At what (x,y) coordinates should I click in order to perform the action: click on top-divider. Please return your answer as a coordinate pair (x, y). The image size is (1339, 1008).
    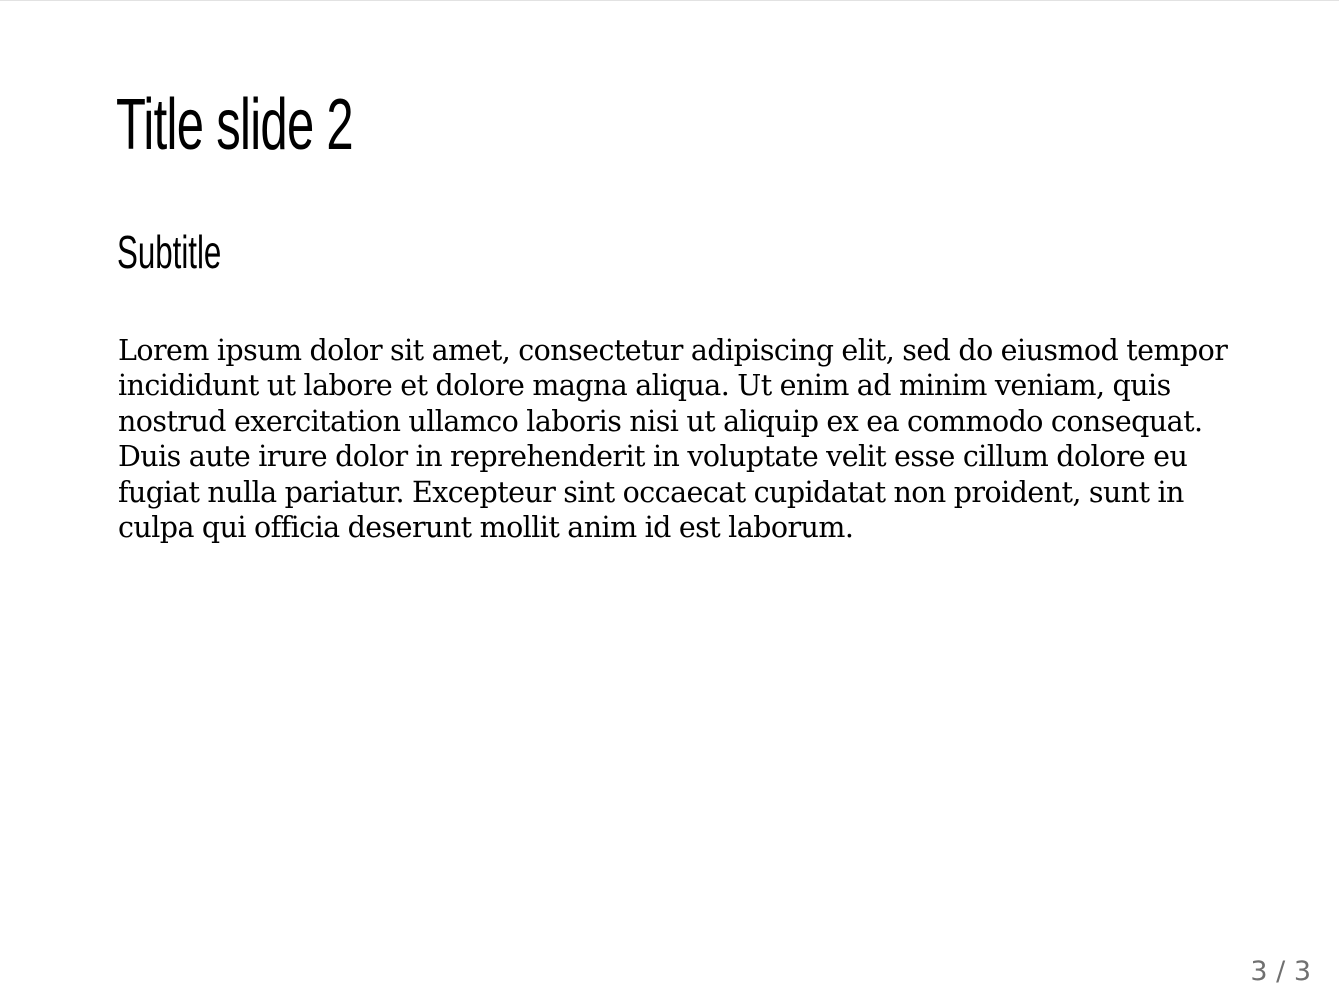
    Looking at the image, I should click on (669, 0).